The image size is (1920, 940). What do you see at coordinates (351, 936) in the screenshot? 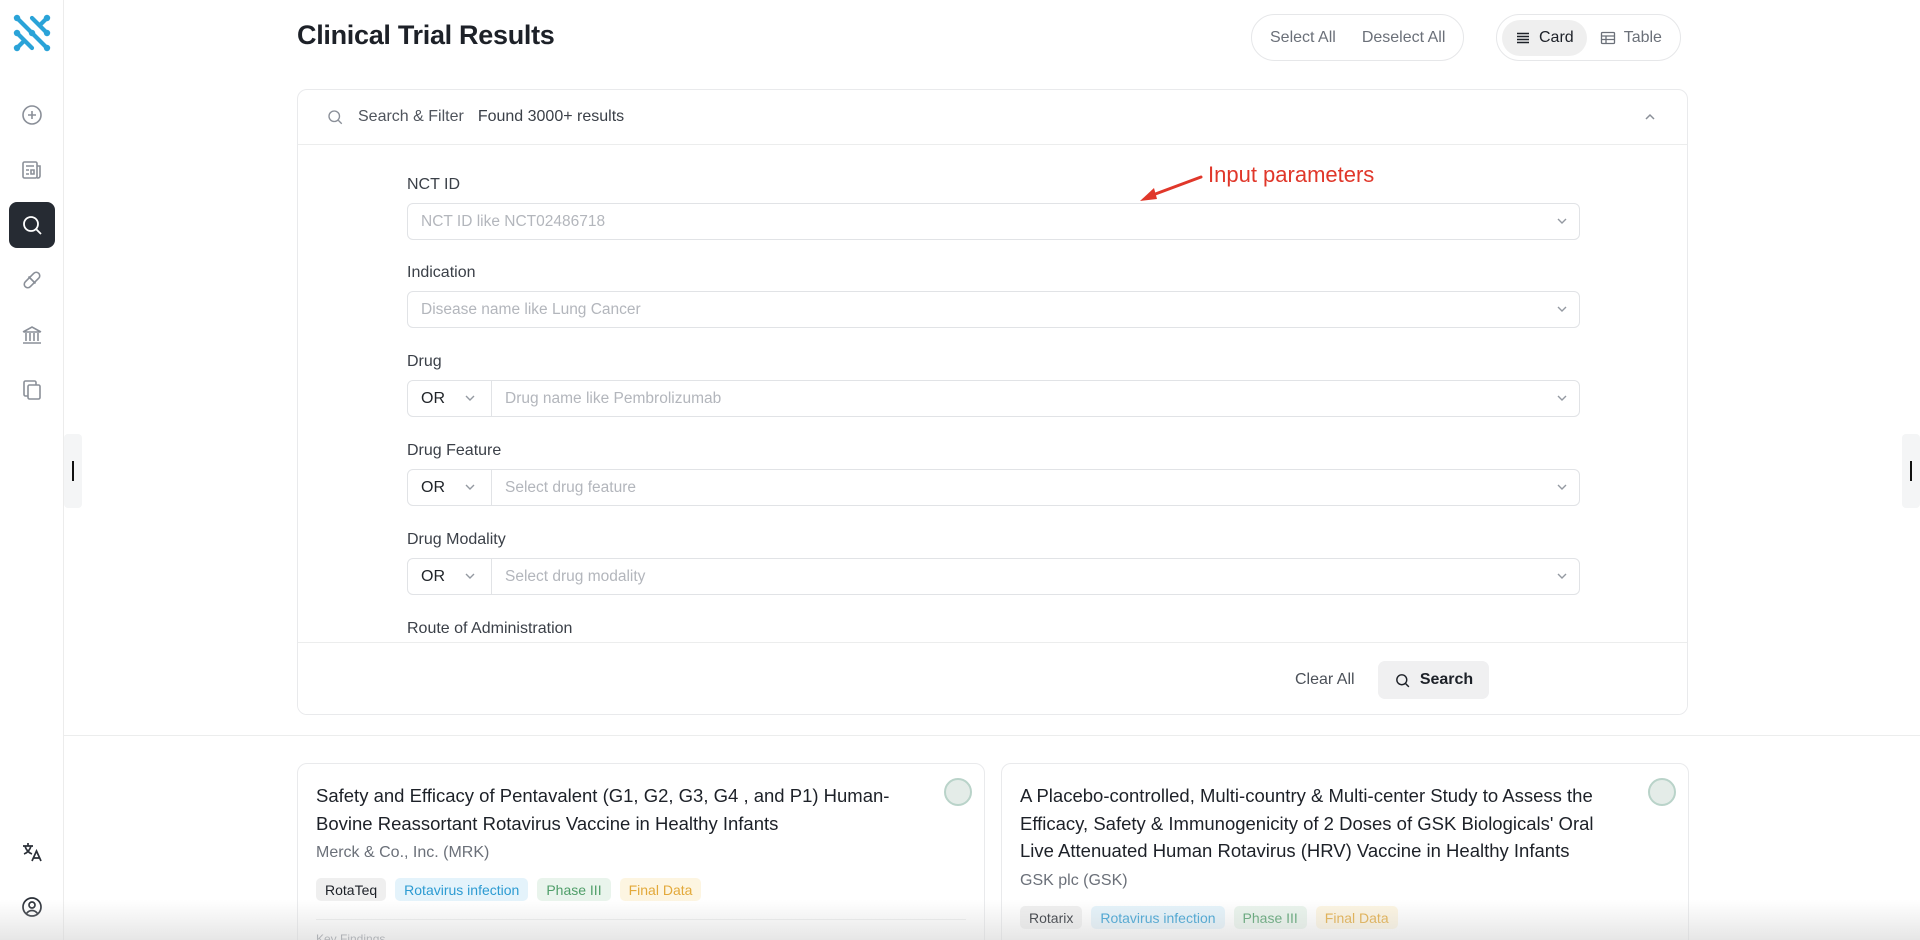
I see `key-findings-heading: Key Findings` at bounding box center [351, 936].